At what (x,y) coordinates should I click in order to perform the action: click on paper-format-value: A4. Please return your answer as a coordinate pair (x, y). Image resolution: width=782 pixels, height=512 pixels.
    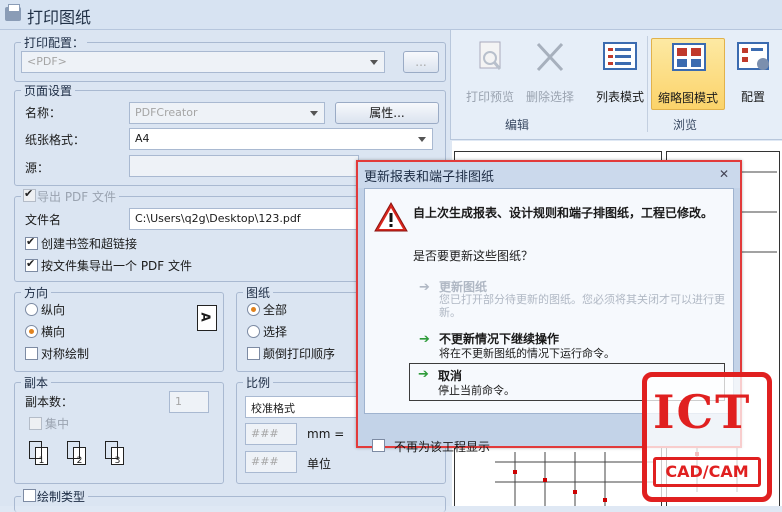
    Looking at the image, I should click on (142, 138).